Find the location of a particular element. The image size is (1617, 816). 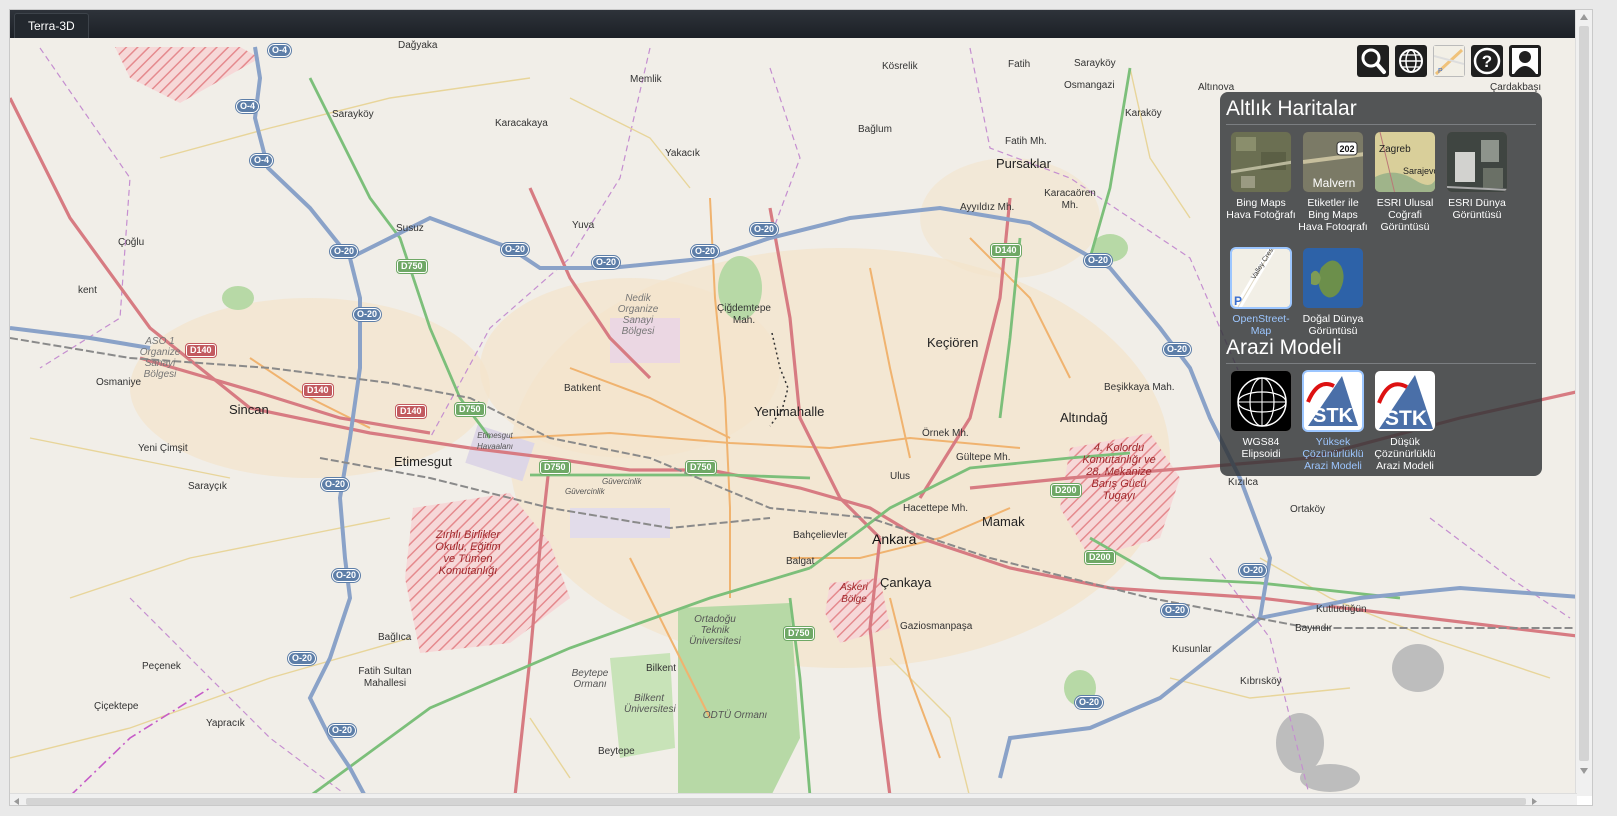

basemap-label: Doğal Dünya Görüntüsü is located at coordinates (1333, 325).